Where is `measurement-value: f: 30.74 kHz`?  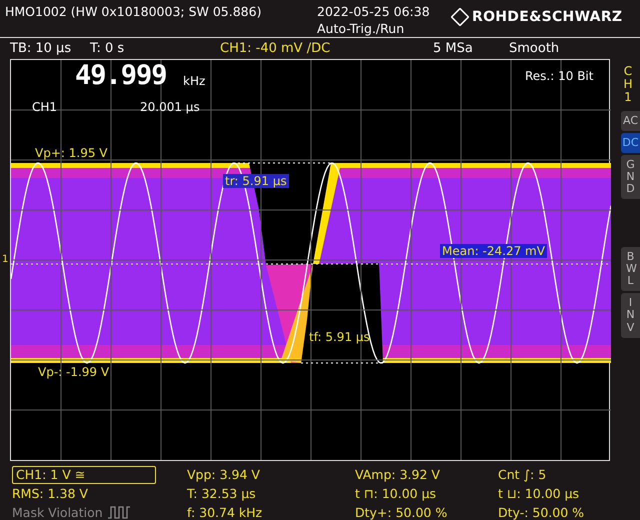 measurement-value: f: 30.74 kHz is located at coordinates (225, 512).